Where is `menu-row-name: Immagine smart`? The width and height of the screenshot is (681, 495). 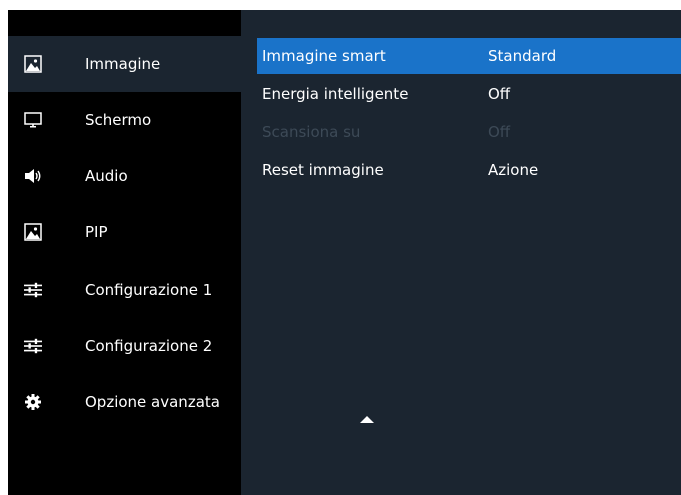 menu-row-name: Immagine smart is located at coordinates (324, 56).